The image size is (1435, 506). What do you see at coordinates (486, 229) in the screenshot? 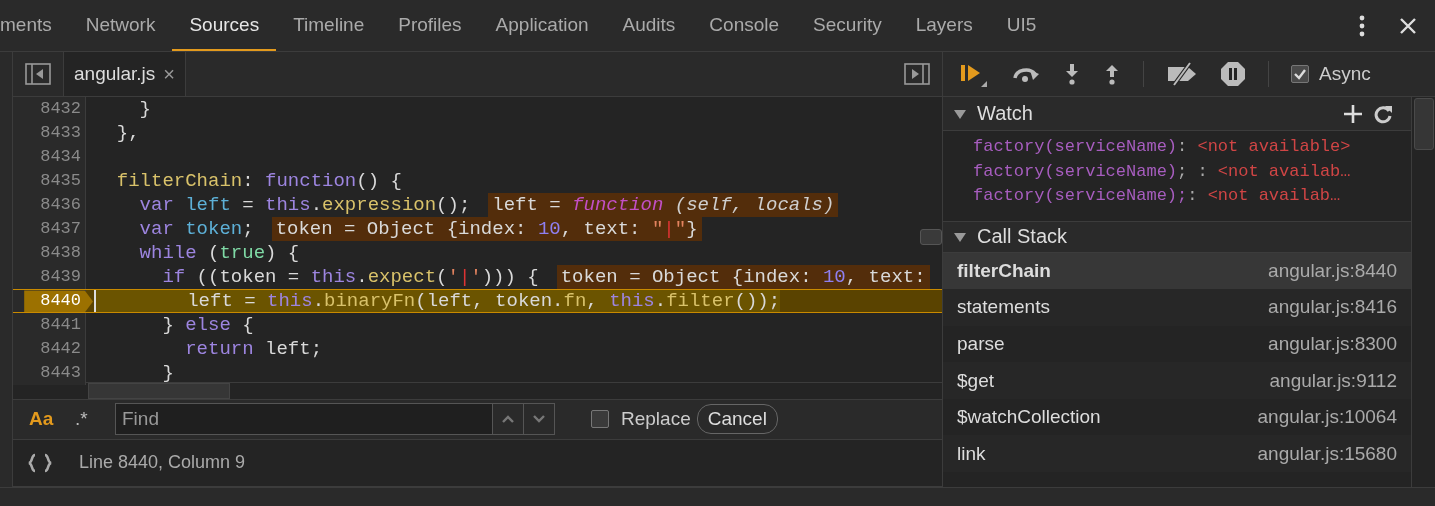
I see `inline-value: token = Object {index: 10, text: "|"}` at bounding box center [486, 229].